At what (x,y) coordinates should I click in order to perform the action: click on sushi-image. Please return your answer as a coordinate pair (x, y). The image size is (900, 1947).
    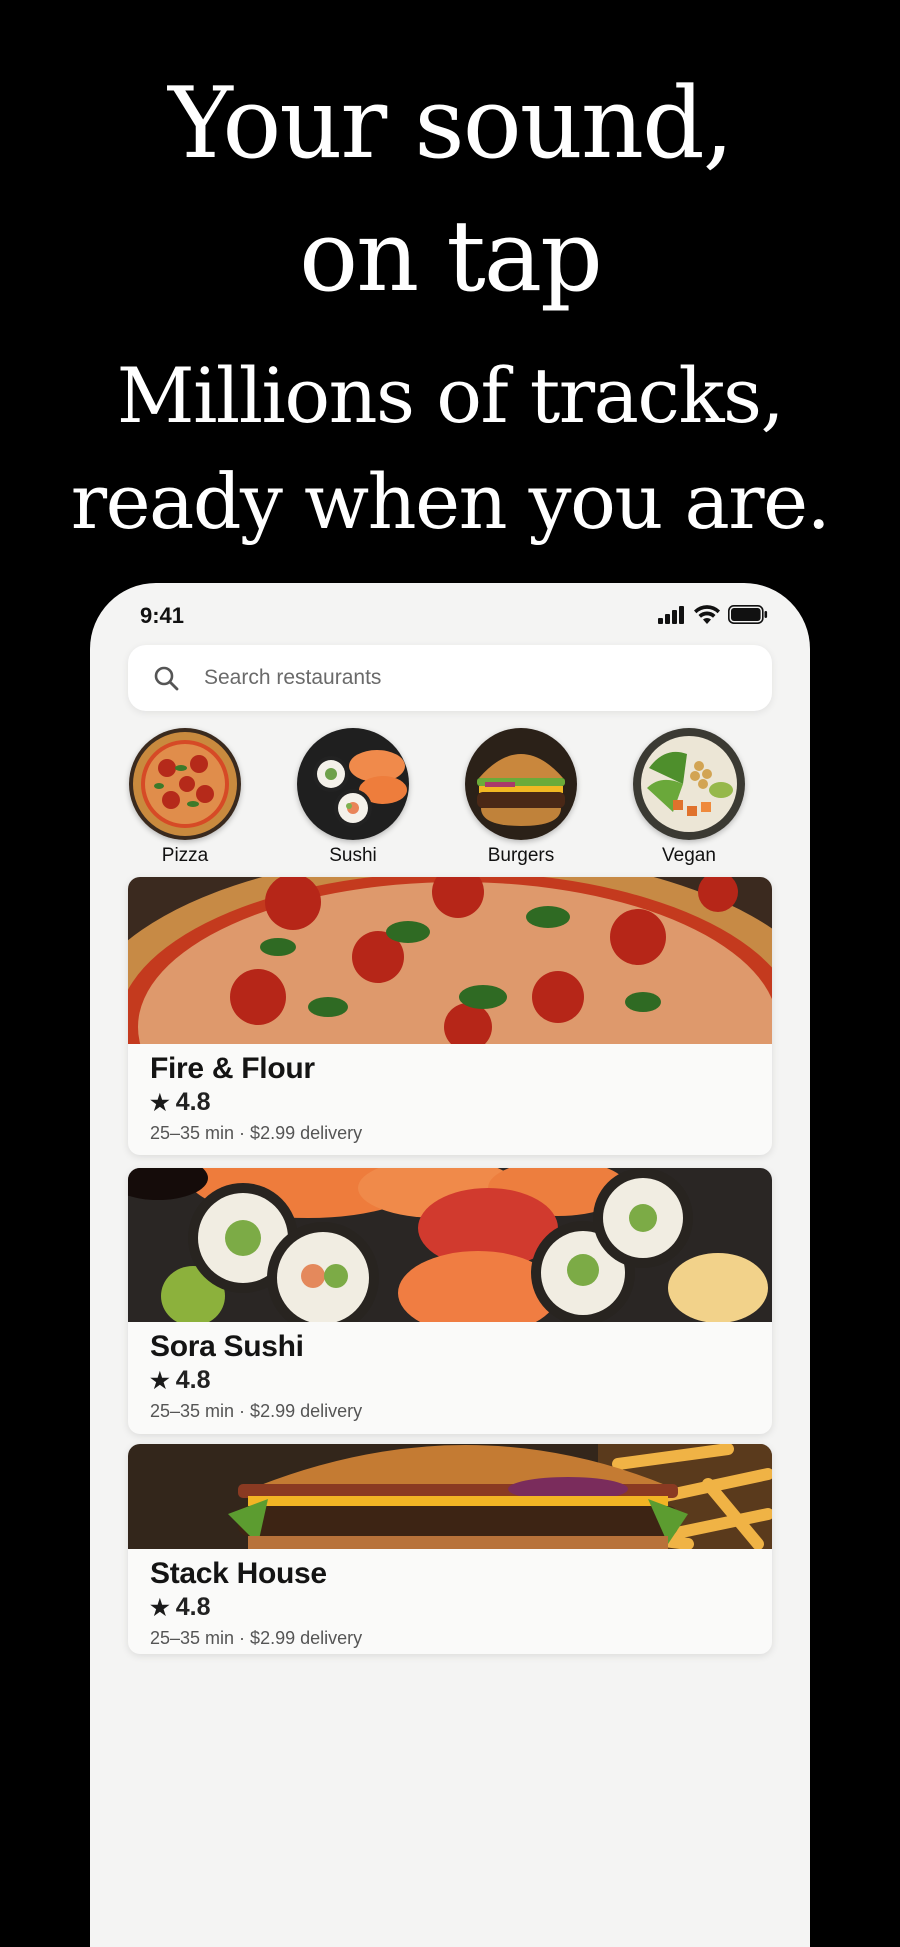
    Looking at the image, I should click on (353, 784).